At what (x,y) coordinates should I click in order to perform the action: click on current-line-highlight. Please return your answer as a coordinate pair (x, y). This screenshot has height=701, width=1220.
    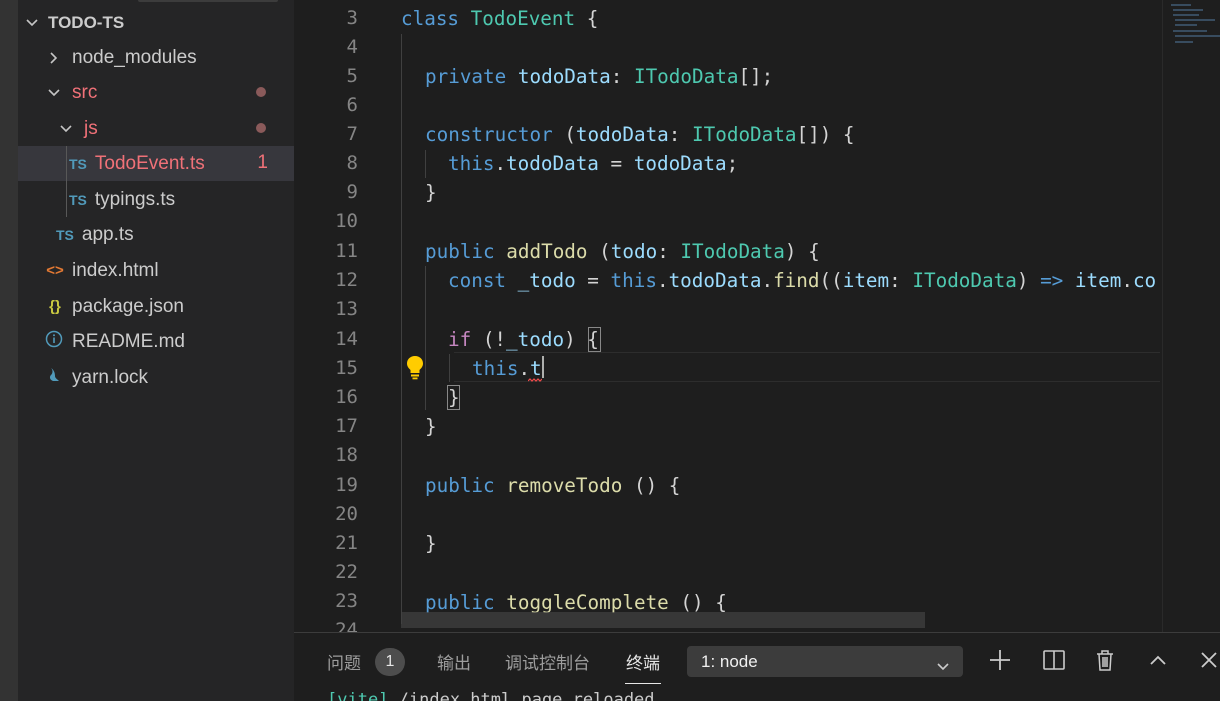
    Looking at the image, I should click on (807, 367).